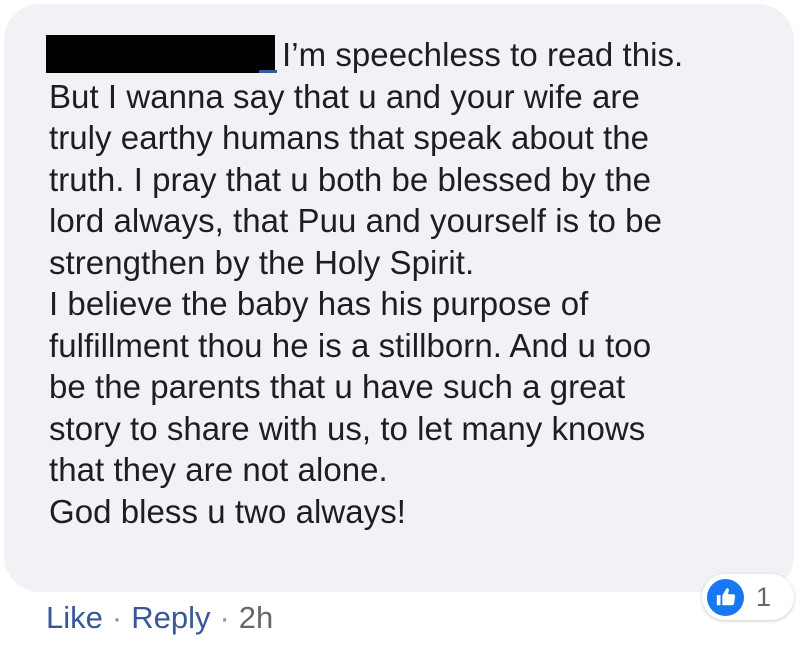 Image resolution: width=800 pixels, height=649 pixels. I want to click on reaction-count: 1, so click(764, 596).